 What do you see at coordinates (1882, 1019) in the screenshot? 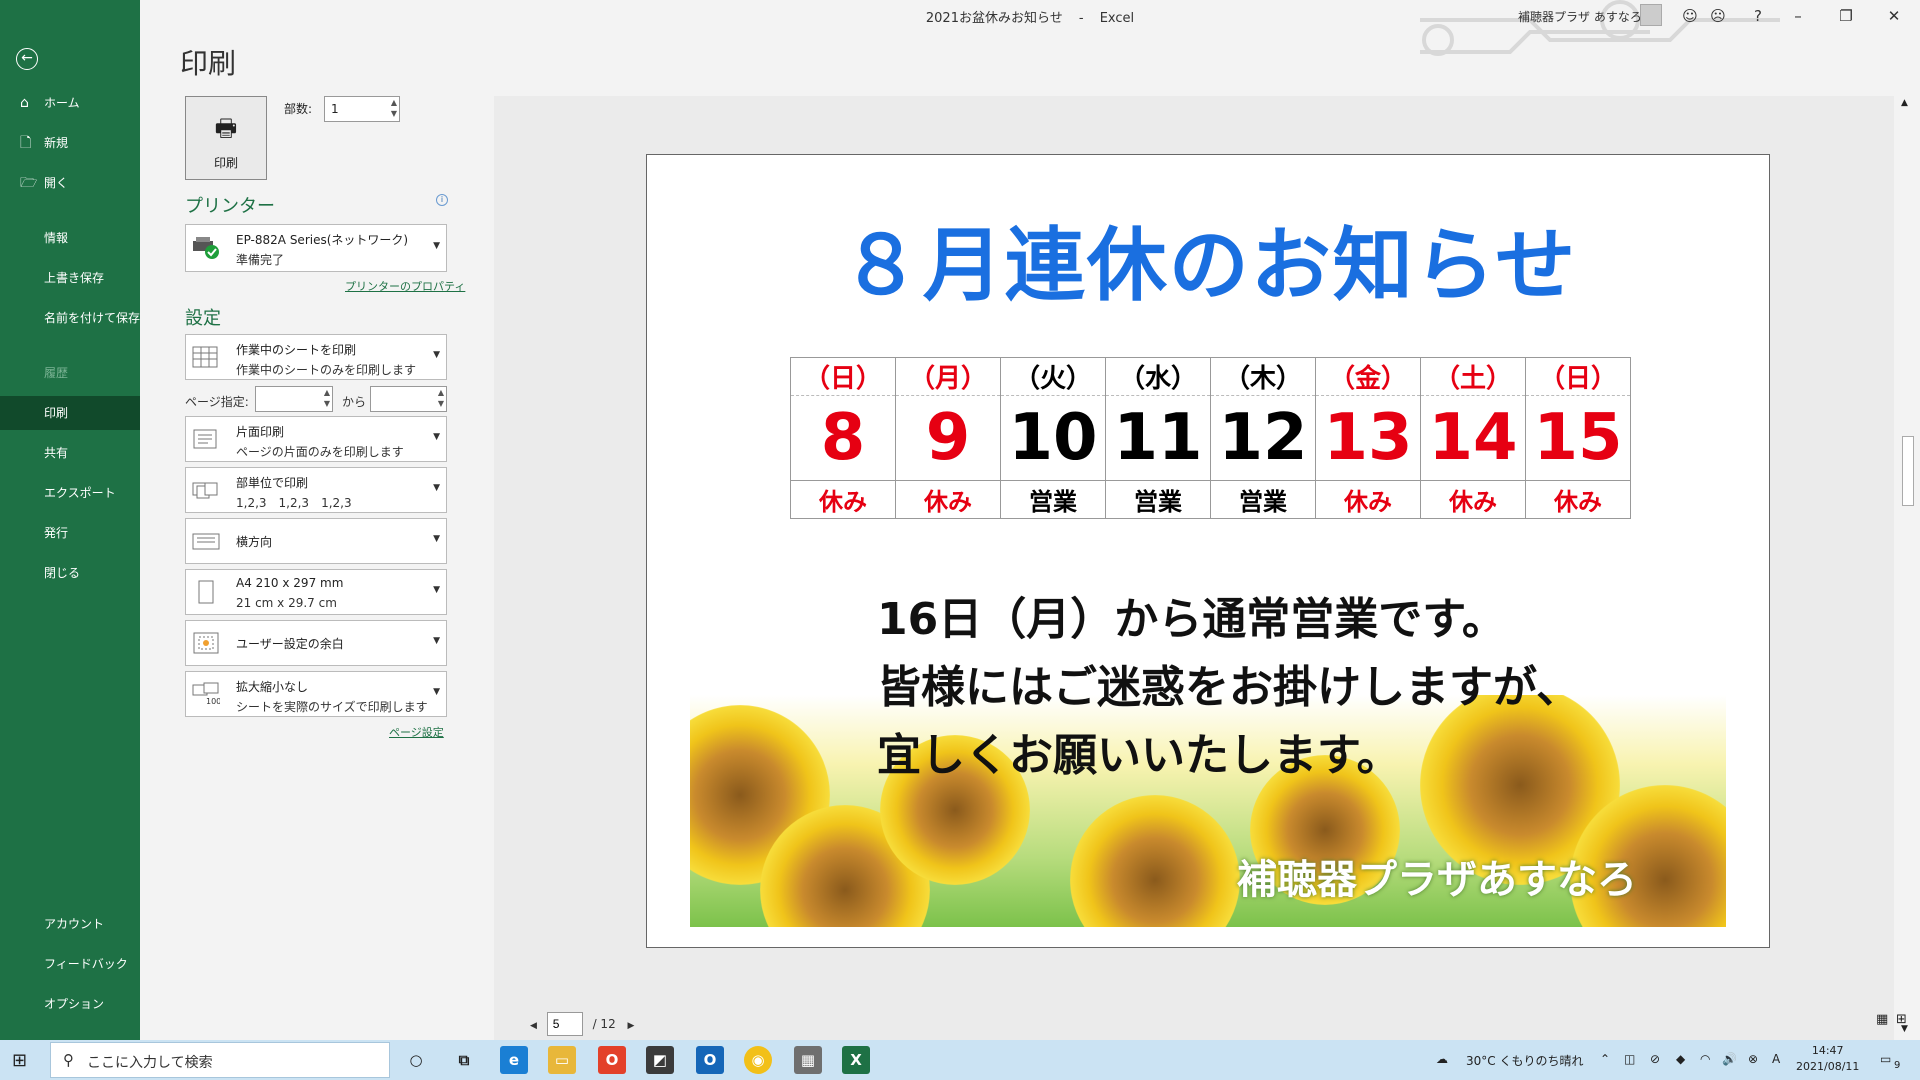
I see `show-margins-icon: ▦` at bounding box center [1882, 1019].